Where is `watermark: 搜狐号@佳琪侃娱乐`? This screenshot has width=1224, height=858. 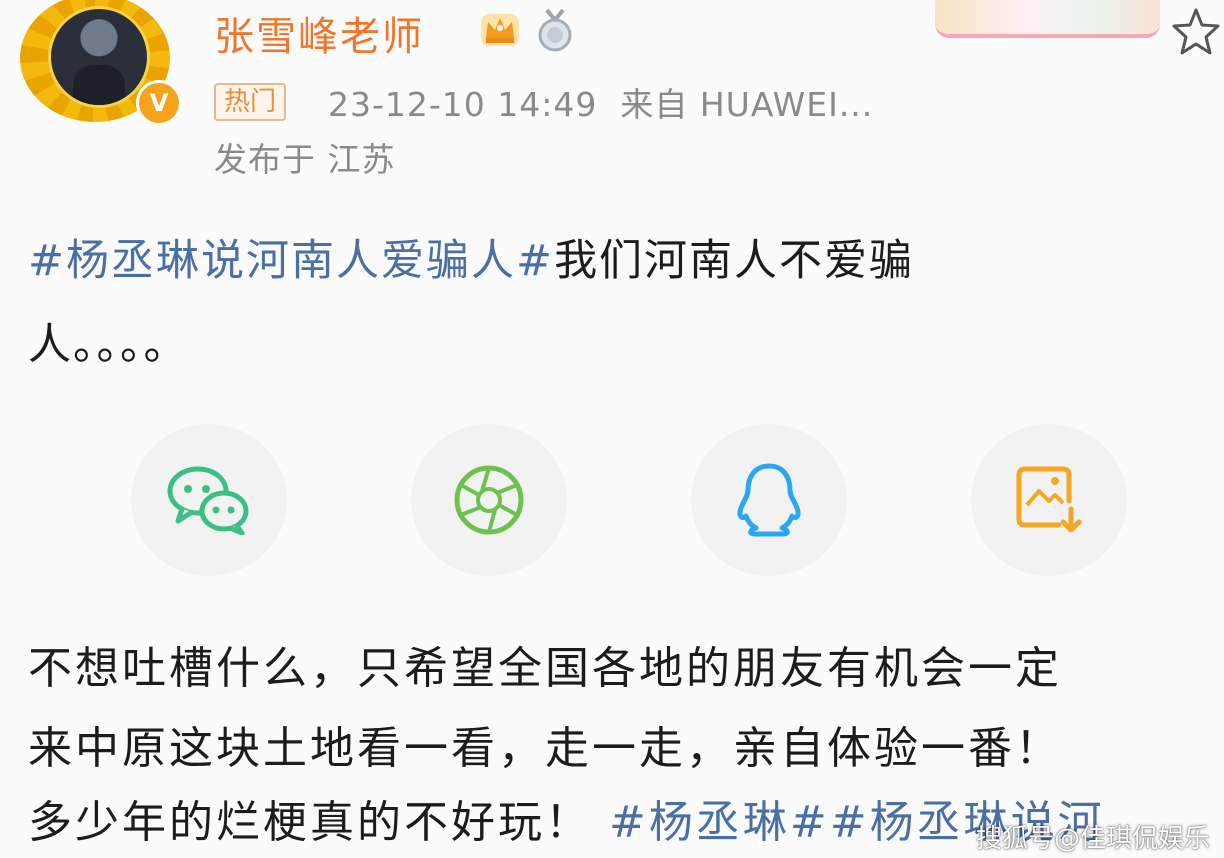 watermark: 搜狐号@佳琪侃娱乐 is located at coordinates (1093, 839).